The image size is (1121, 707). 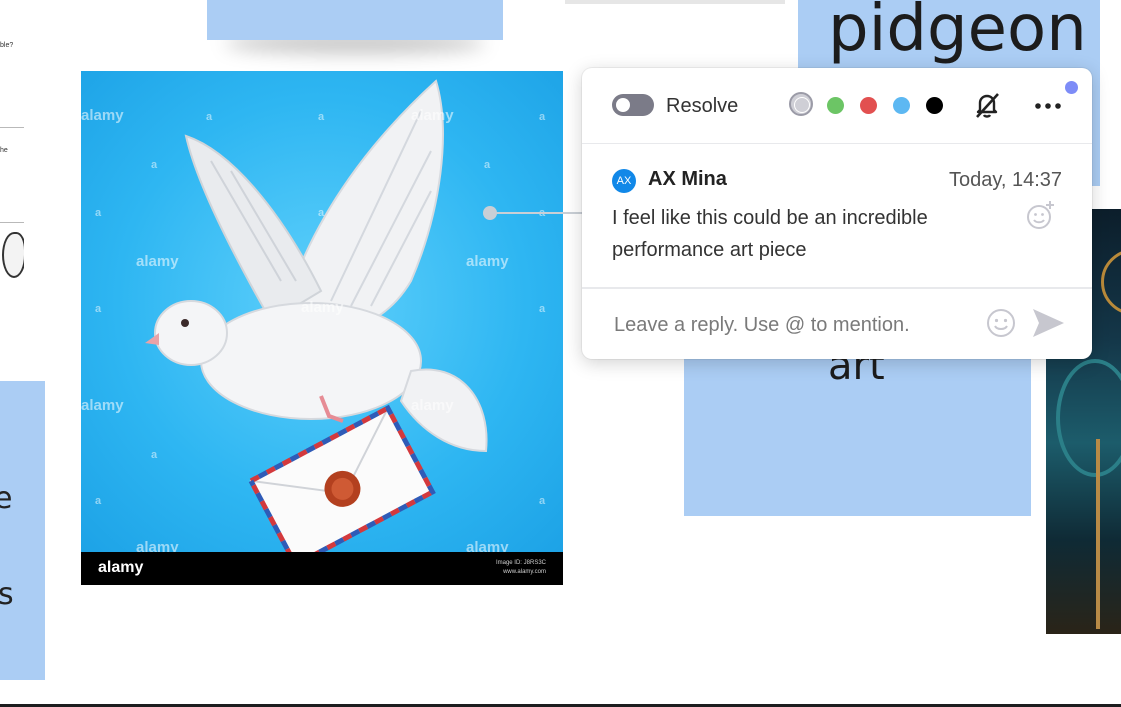 What do you see at coordinates (868, 105) in the screenshot?
I see `color-swatch-red` at bounding box center [868, 105].